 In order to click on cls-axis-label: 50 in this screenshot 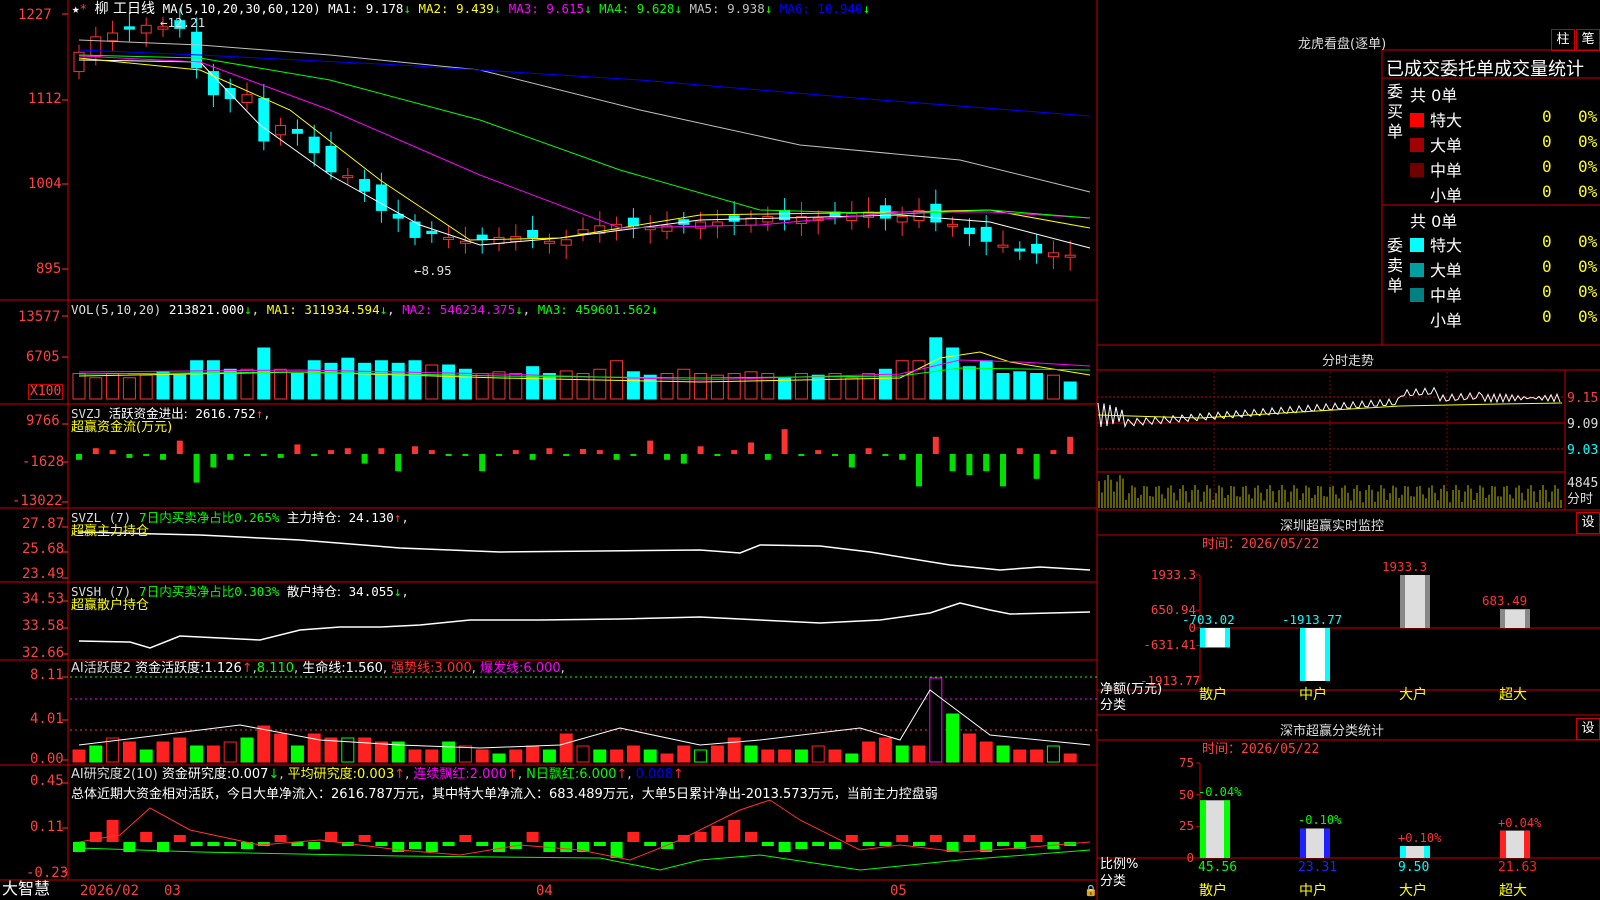, I will do `click(1186, 794)`.